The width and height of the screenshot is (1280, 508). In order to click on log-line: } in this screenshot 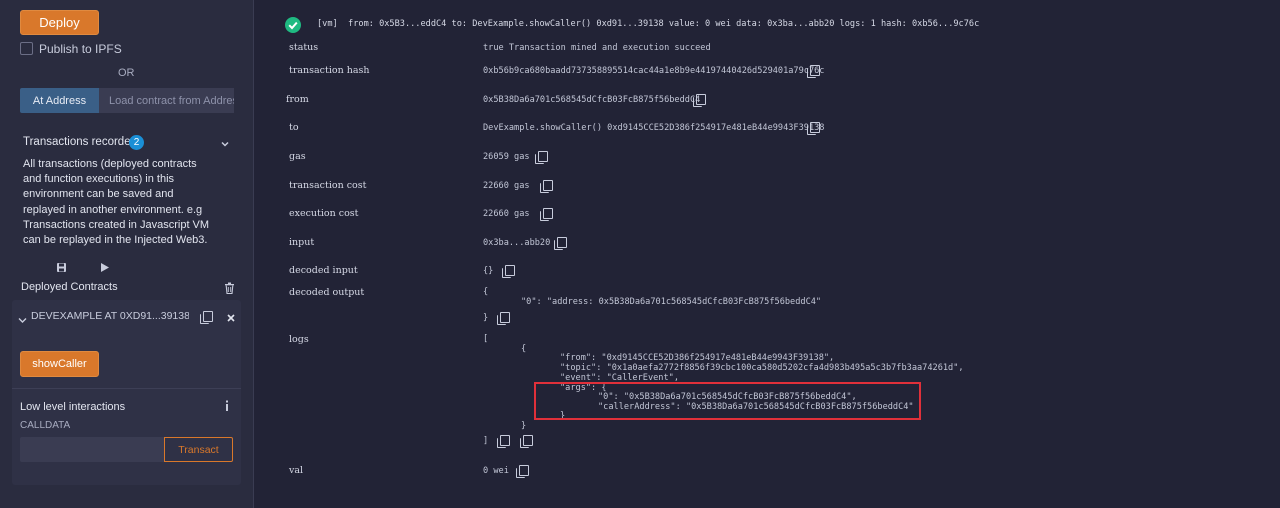, I will do `click(524, 426)`.